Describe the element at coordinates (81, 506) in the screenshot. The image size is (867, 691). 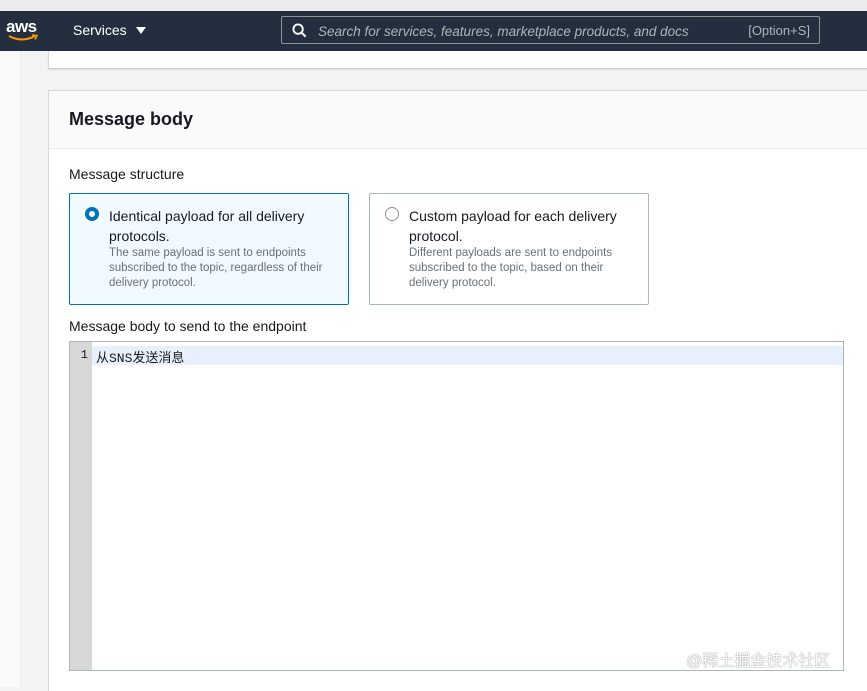
I see `editor-gutter` at that location.